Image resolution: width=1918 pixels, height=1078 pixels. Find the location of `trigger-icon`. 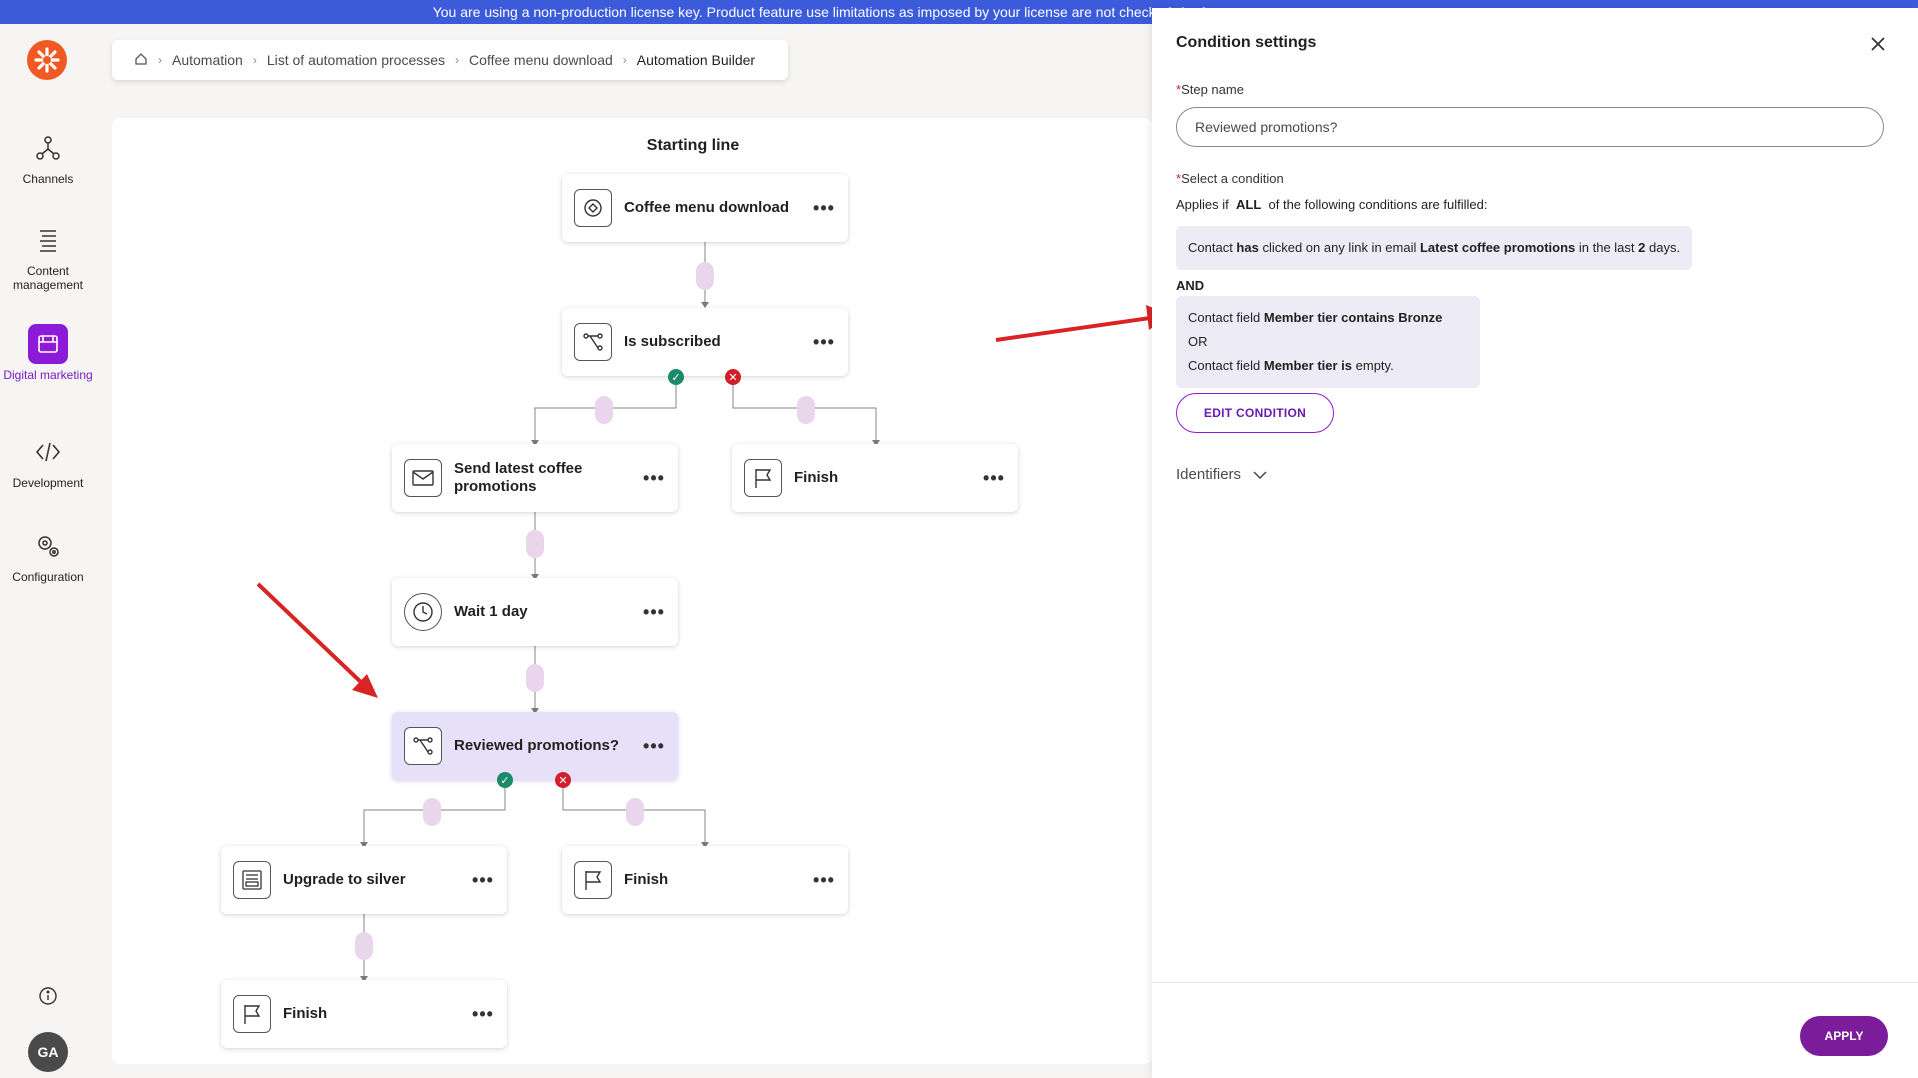

trigger-icon is located at coordinates (593, 208).